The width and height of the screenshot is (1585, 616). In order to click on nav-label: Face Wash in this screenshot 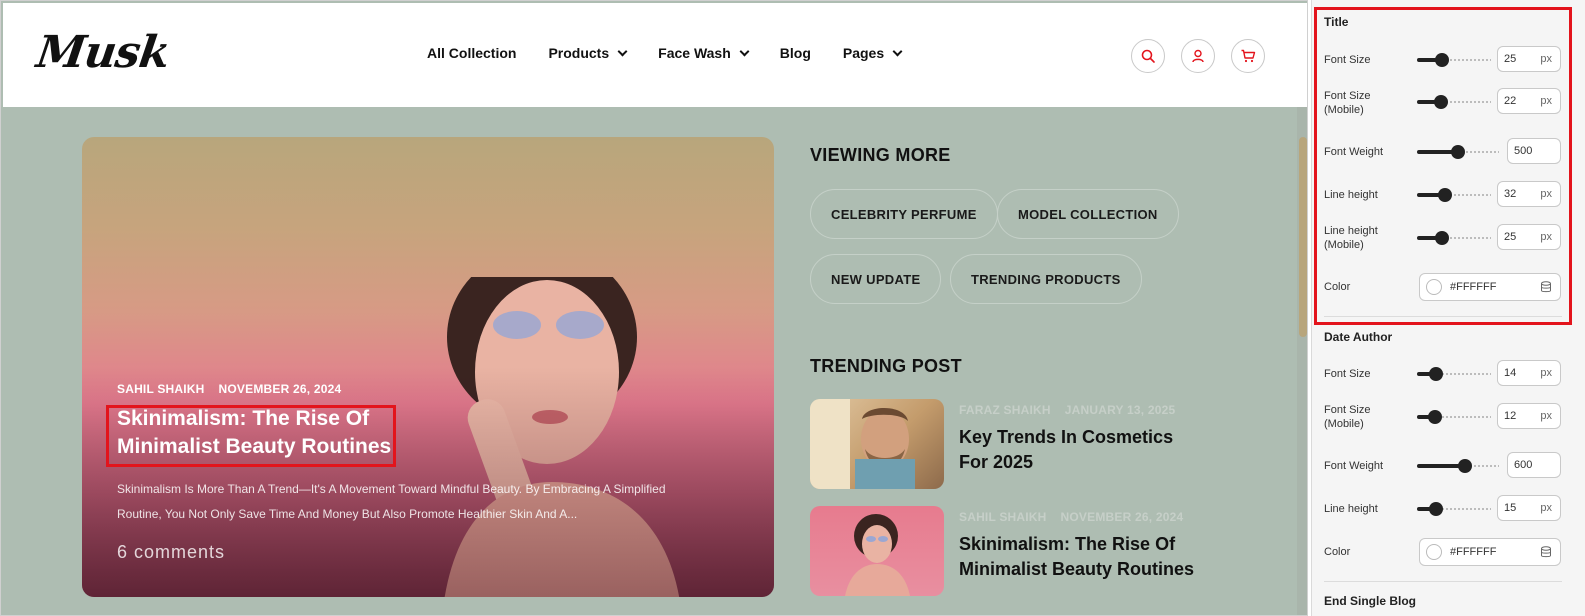, I will do `click(694, 53)`.